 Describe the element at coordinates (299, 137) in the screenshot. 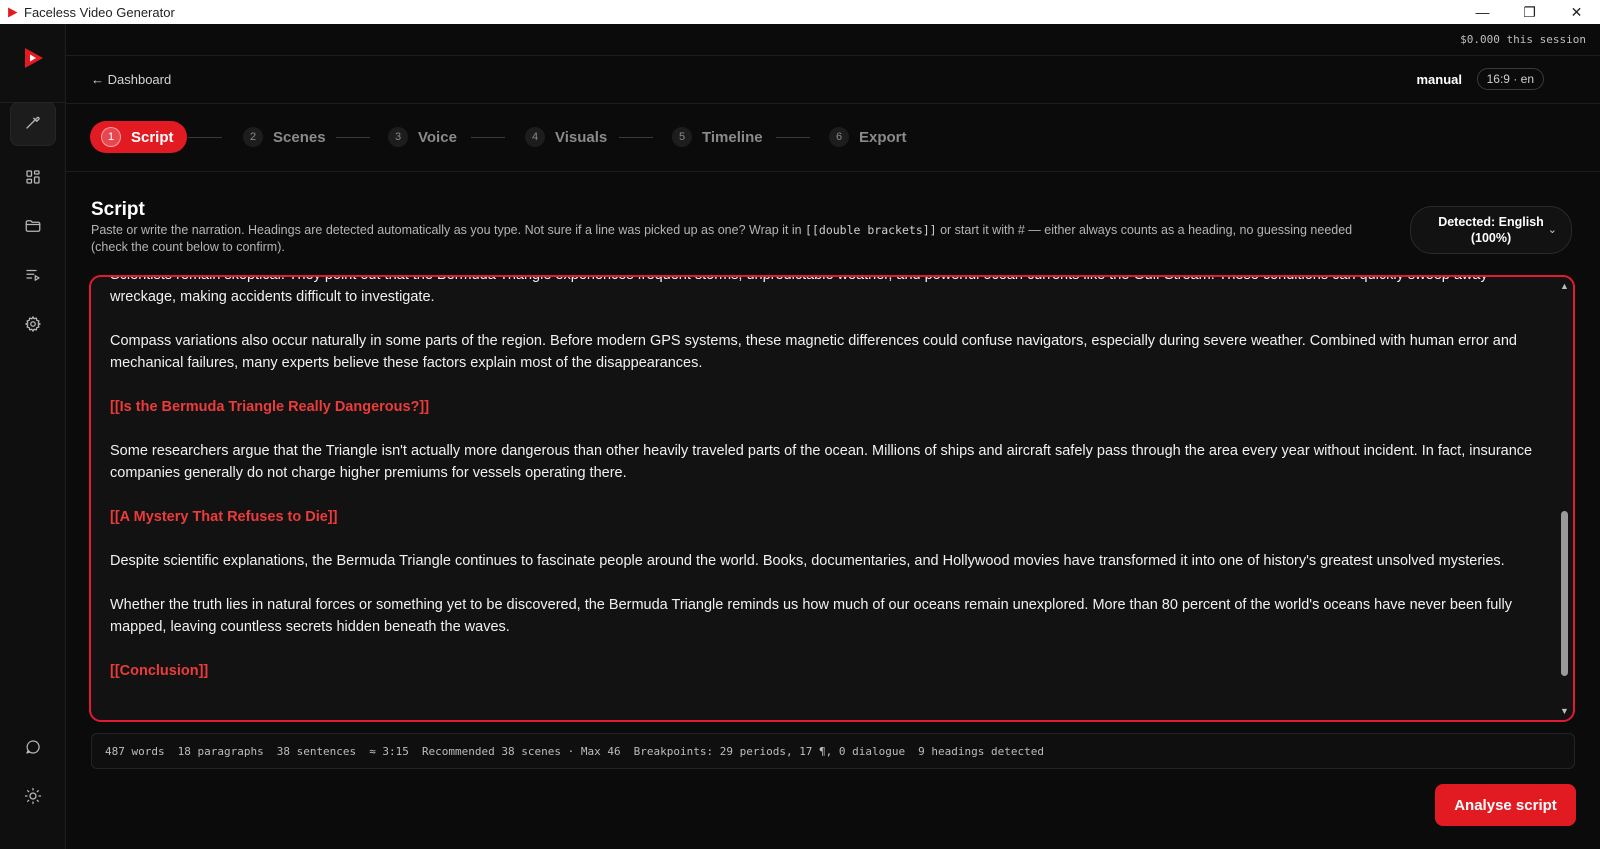

I see `step-label: Scenes` at that location.